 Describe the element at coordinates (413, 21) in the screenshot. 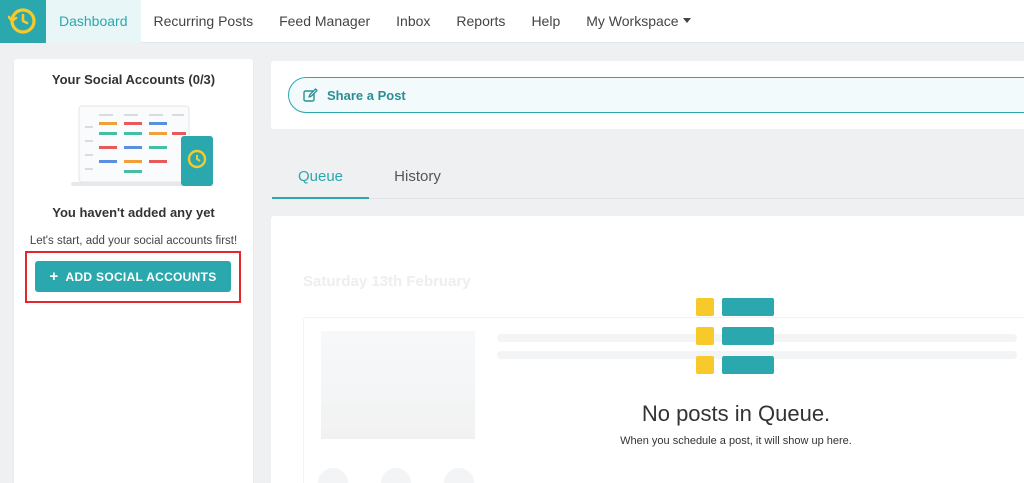

I see `nav-inbox: Inbox` at that location.